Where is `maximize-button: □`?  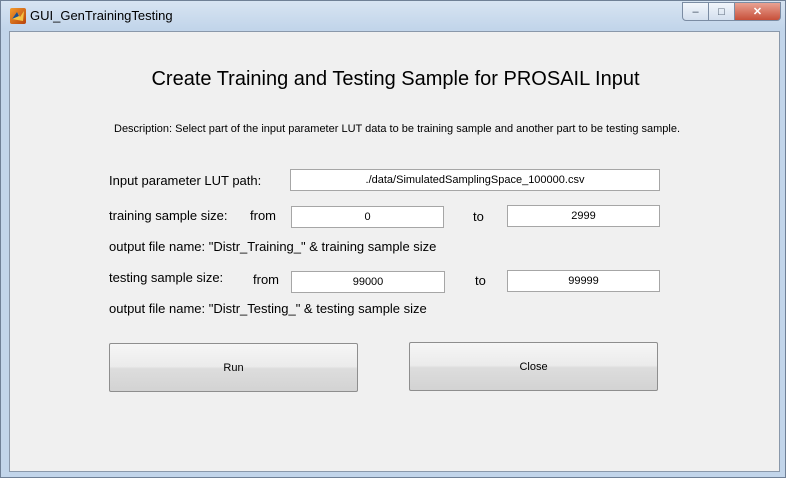 maximize-button: □ is located at coordinates (722, 11).